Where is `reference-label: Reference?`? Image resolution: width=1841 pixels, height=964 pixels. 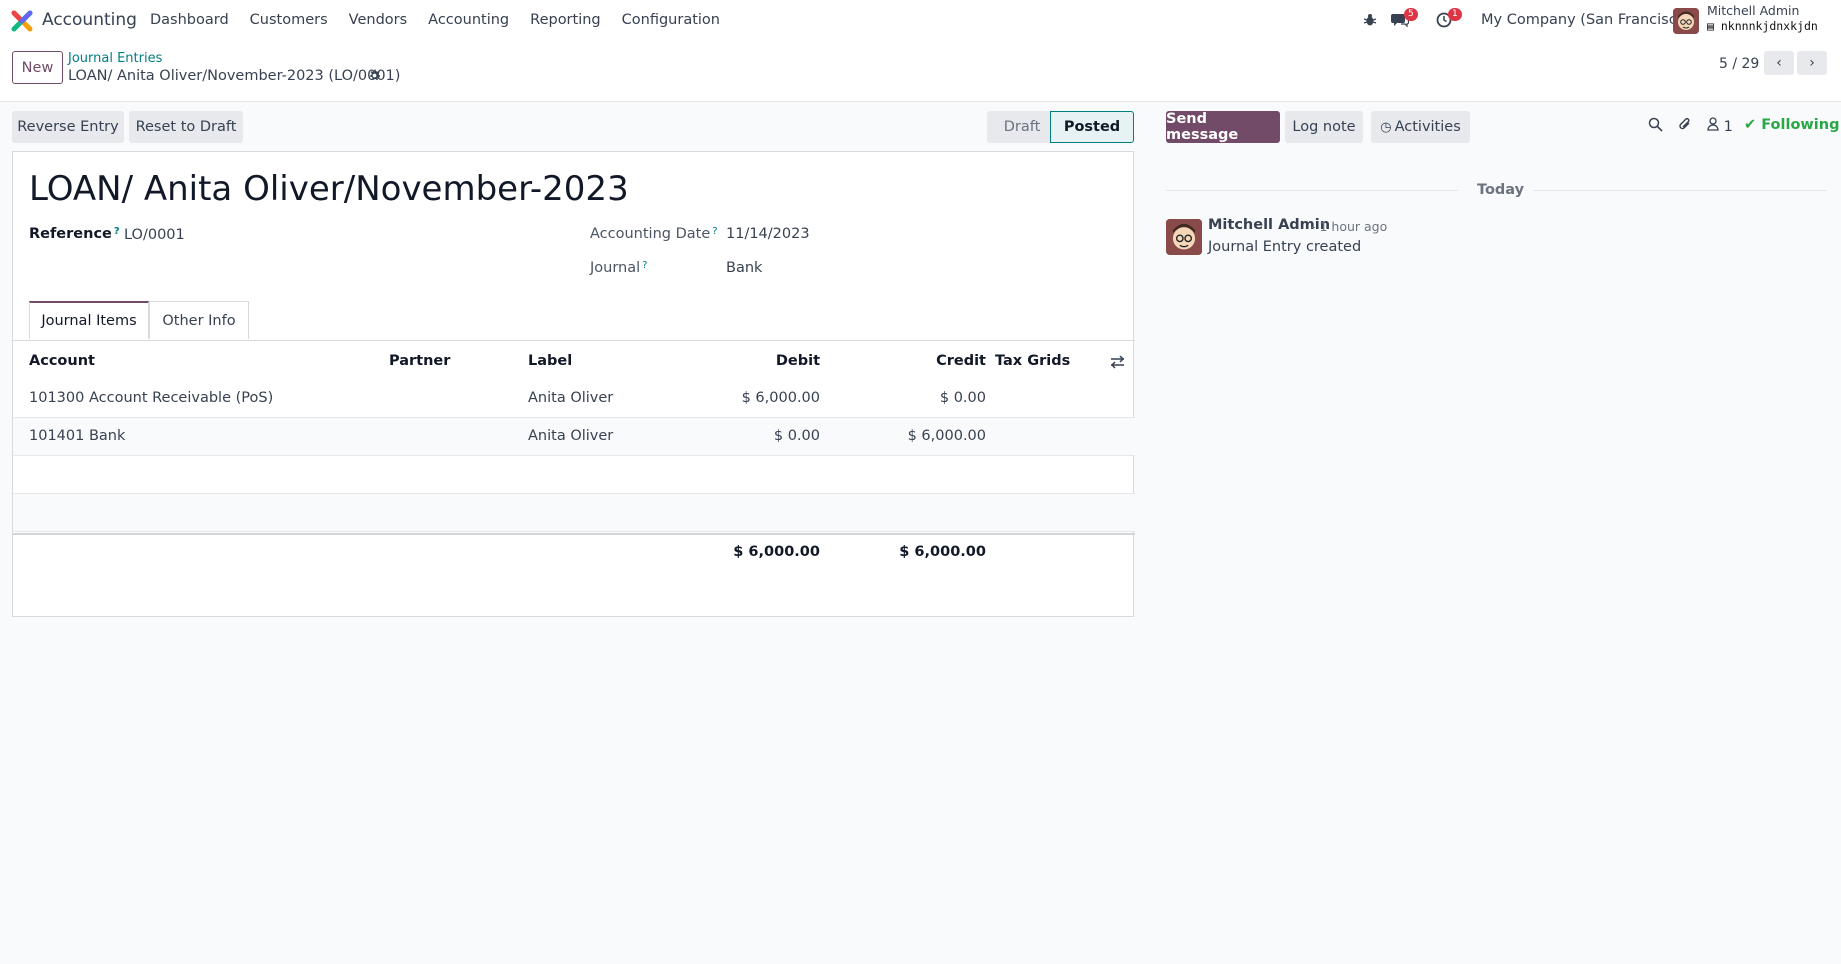
reference-label: Reference? is located at coordinates (74, 234).